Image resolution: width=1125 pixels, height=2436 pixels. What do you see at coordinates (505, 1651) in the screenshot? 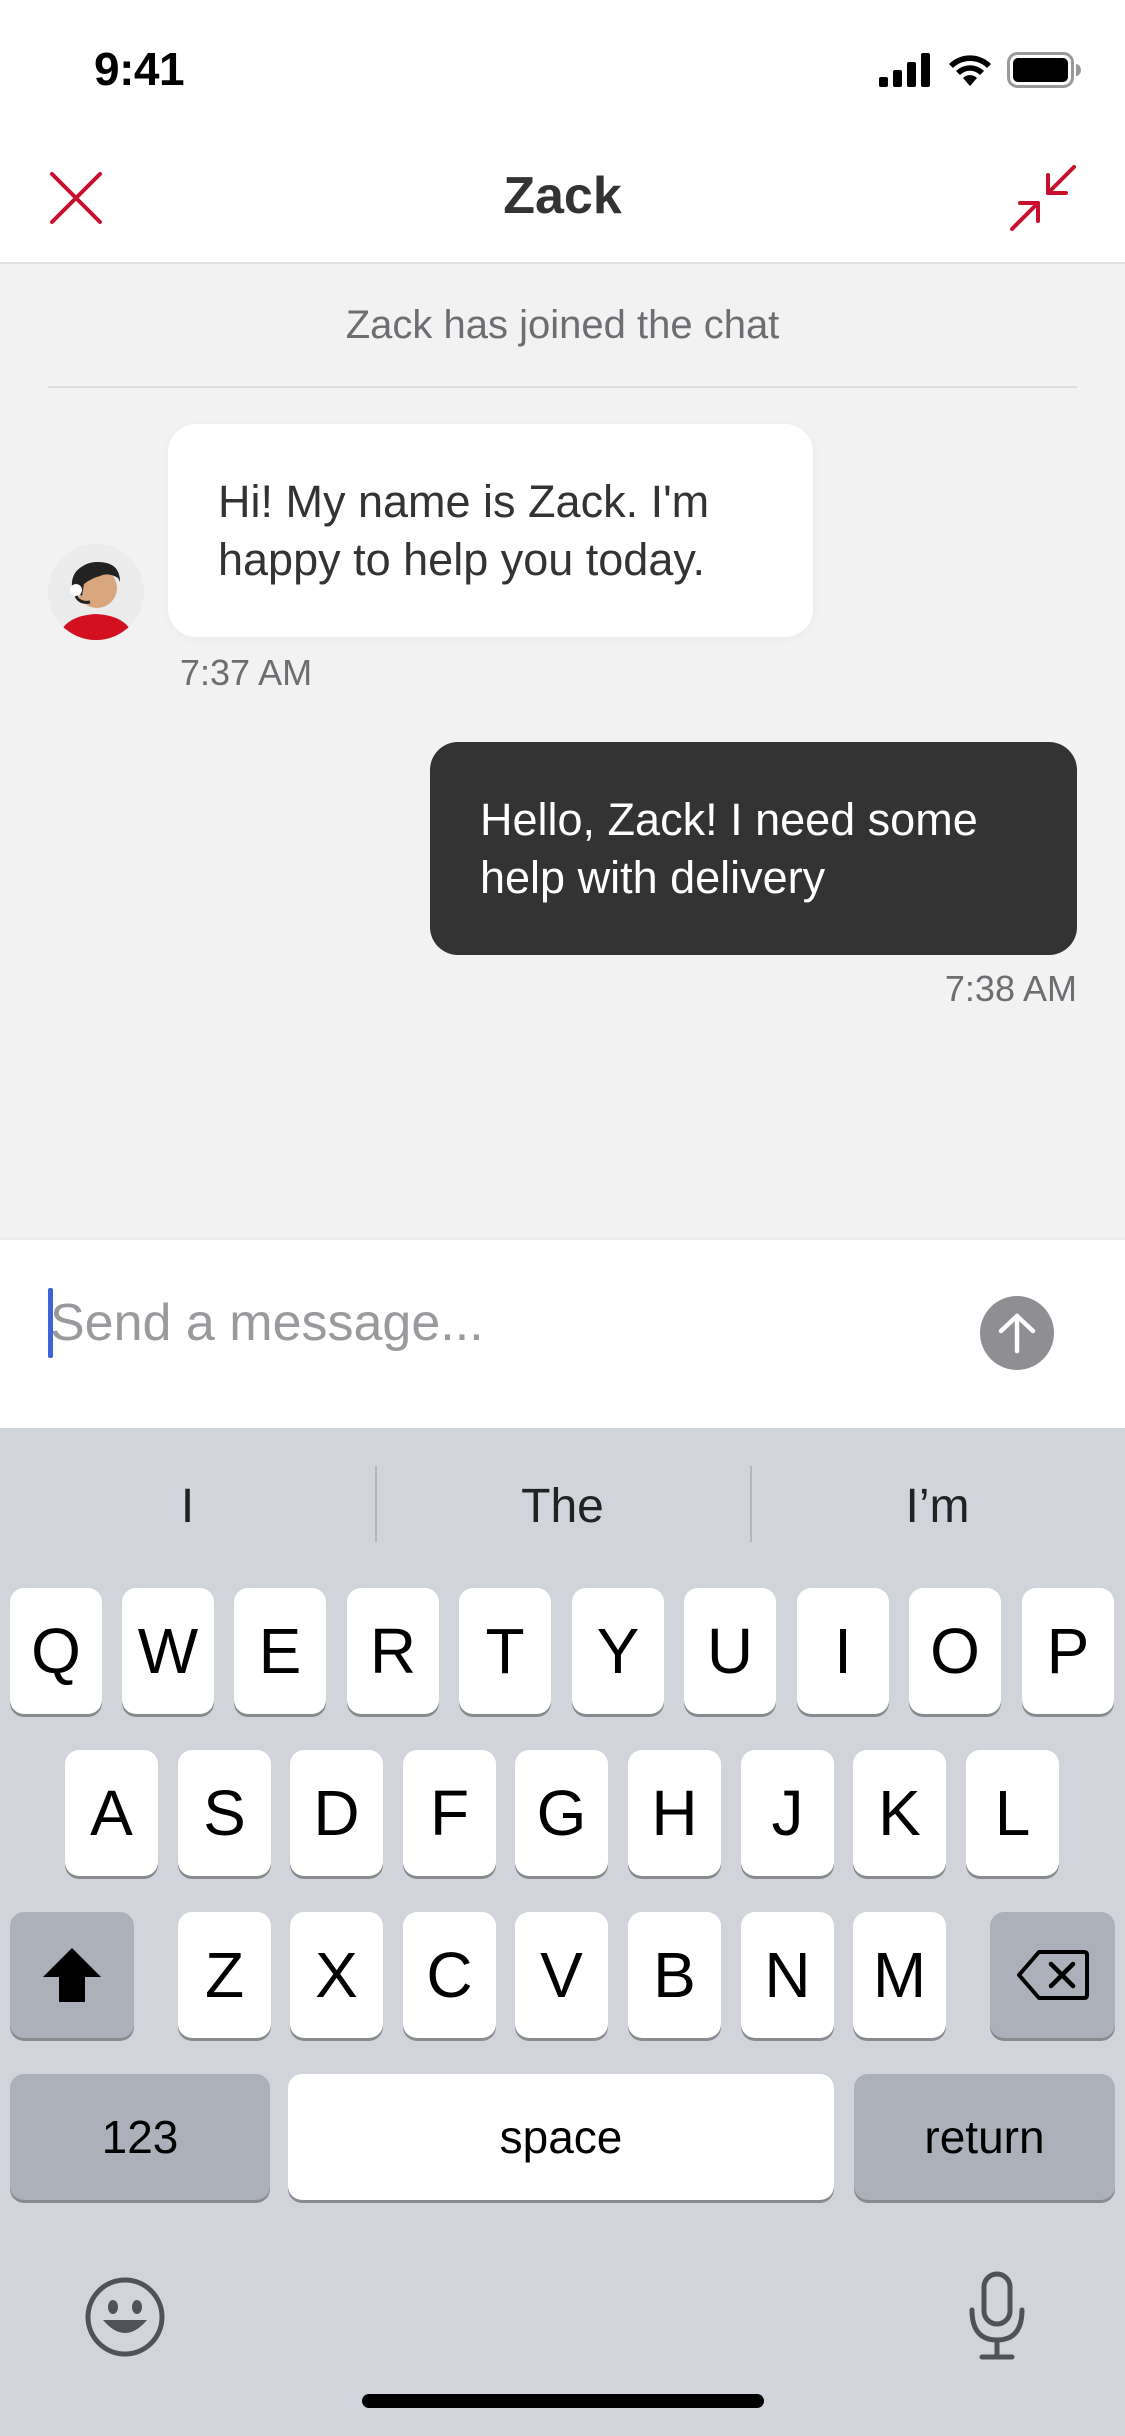
I see `key-t: T` at bounding box center [505, 1651].